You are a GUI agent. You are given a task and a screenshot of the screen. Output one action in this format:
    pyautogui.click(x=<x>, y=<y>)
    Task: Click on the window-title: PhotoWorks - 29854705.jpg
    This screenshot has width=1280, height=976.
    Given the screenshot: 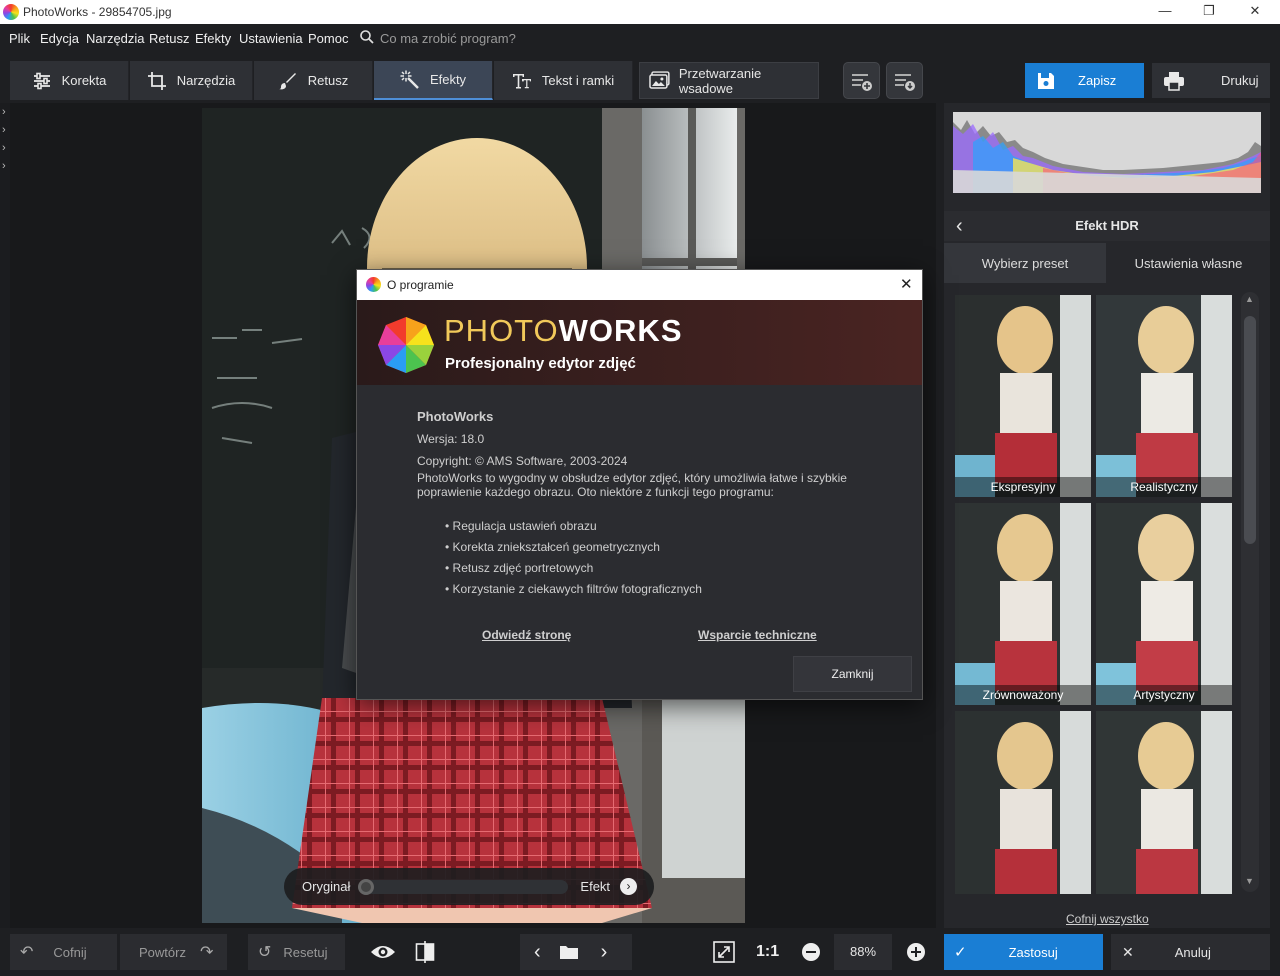 What is the action you would take?
    pyautogui.click(x=97, y=12)
    